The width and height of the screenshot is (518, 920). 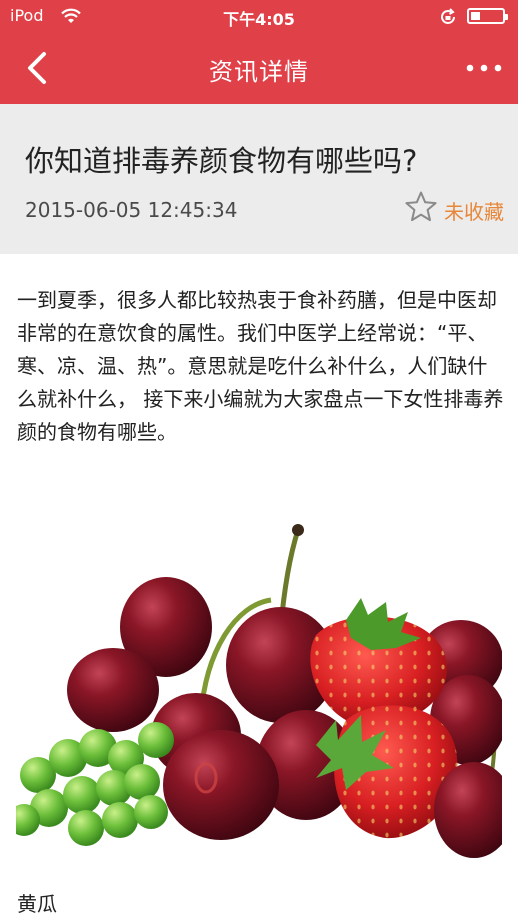 What do you see at coordinates (487, 16) in the screenshot?
I see `battery-icon` at bounding box center [487, 16].